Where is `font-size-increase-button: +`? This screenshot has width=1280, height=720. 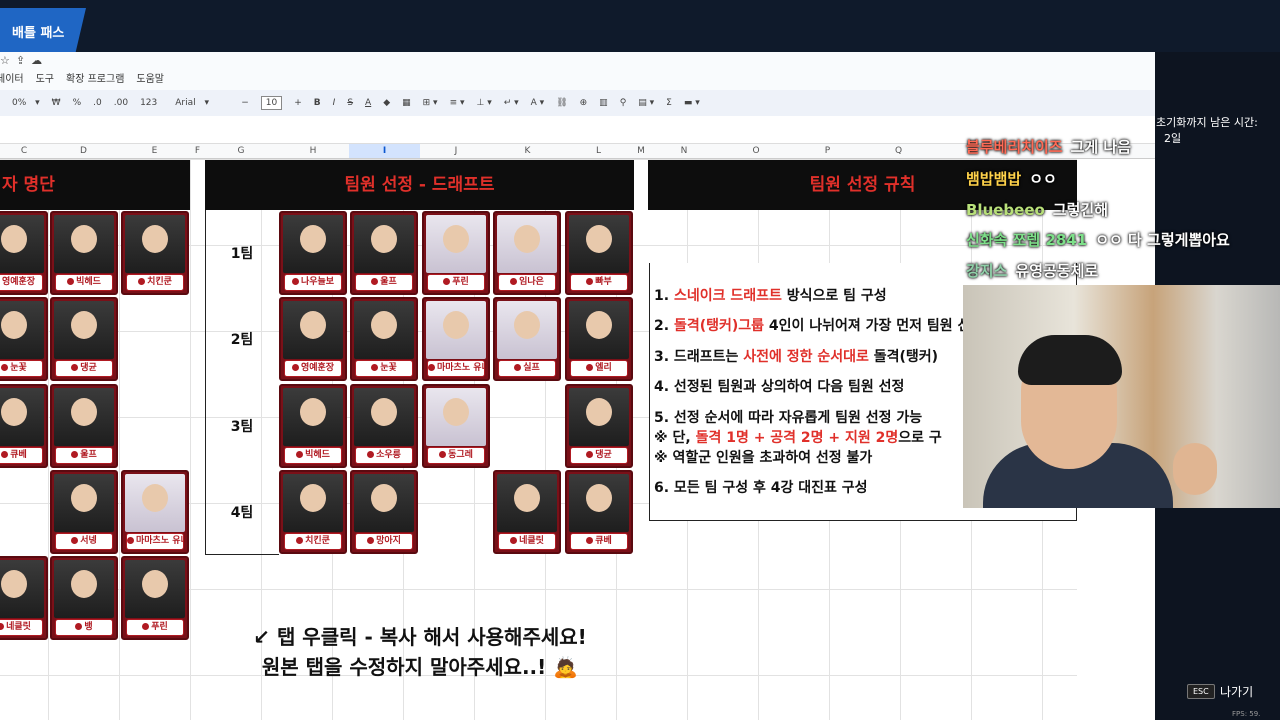 font-size-increase-button: + is located at coordinates (298, 103).